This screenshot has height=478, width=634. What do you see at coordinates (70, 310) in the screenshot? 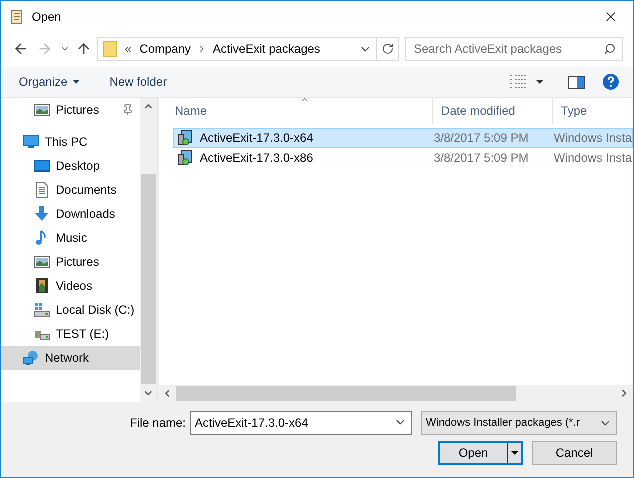
I see `sidebar-item: Local Disk (C:)` at bounding box center [70, 310].